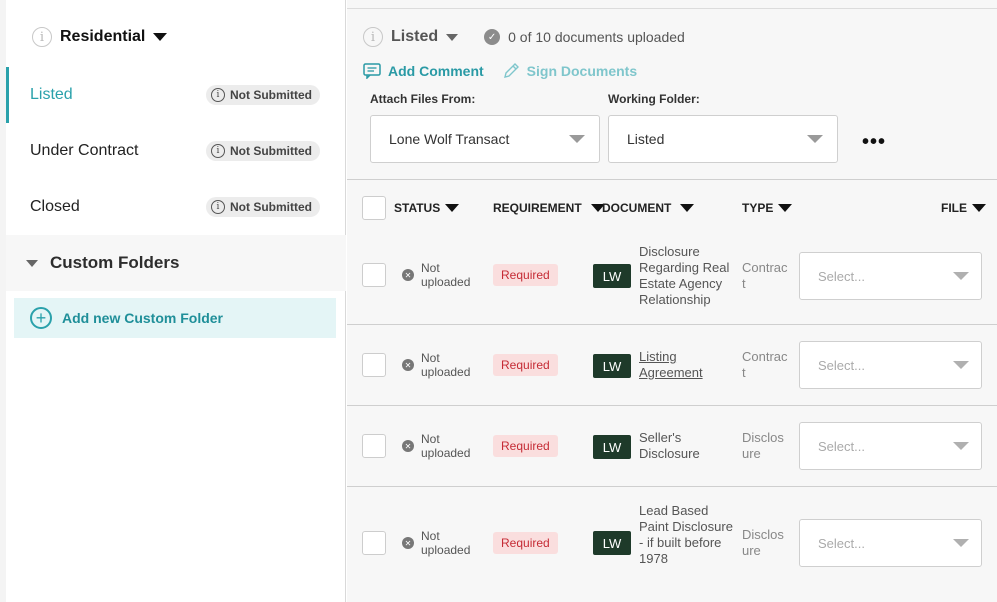 Image resolution: width=997 pixels, height=602 pixels. I want to click on attach-files-label: Attach Files From:, so click(423, 99).